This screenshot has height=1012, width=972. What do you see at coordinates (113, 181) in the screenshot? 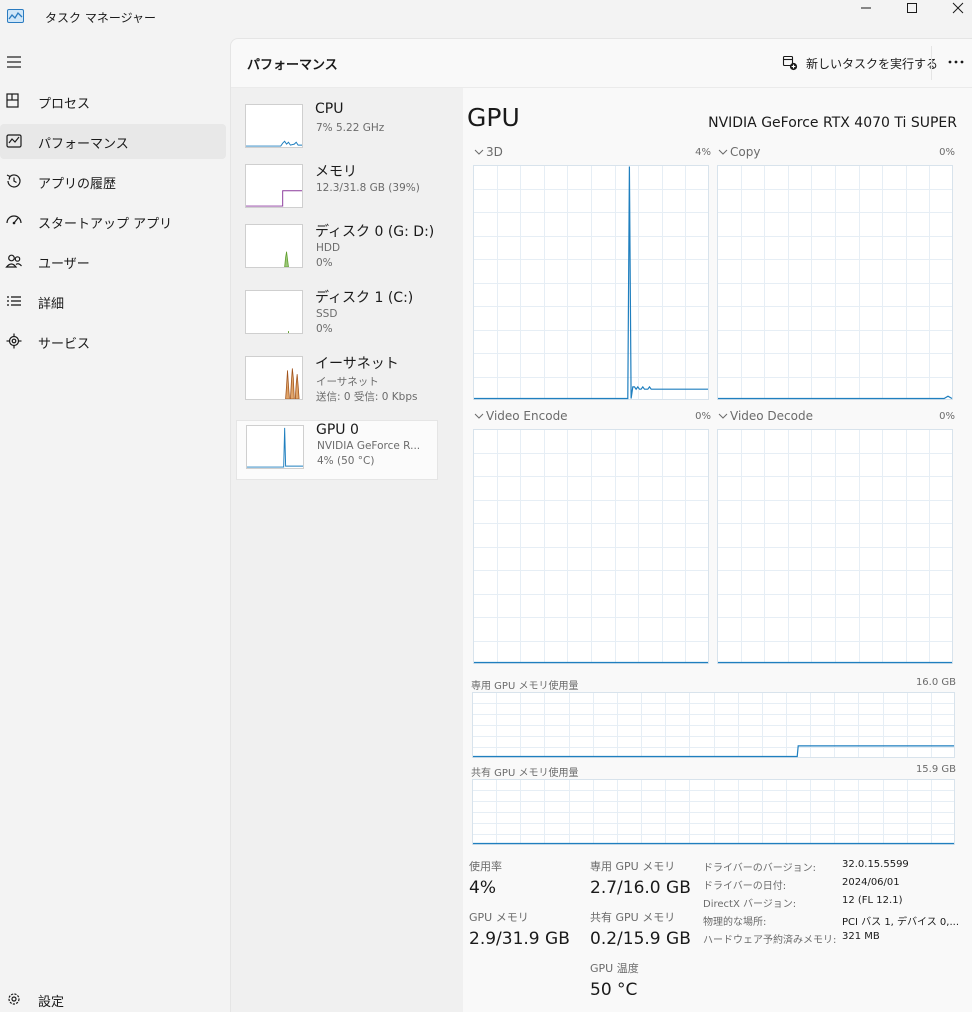
I see `sidebar-item-app-history: アプリの履歴` at bounding box center [113, 181].